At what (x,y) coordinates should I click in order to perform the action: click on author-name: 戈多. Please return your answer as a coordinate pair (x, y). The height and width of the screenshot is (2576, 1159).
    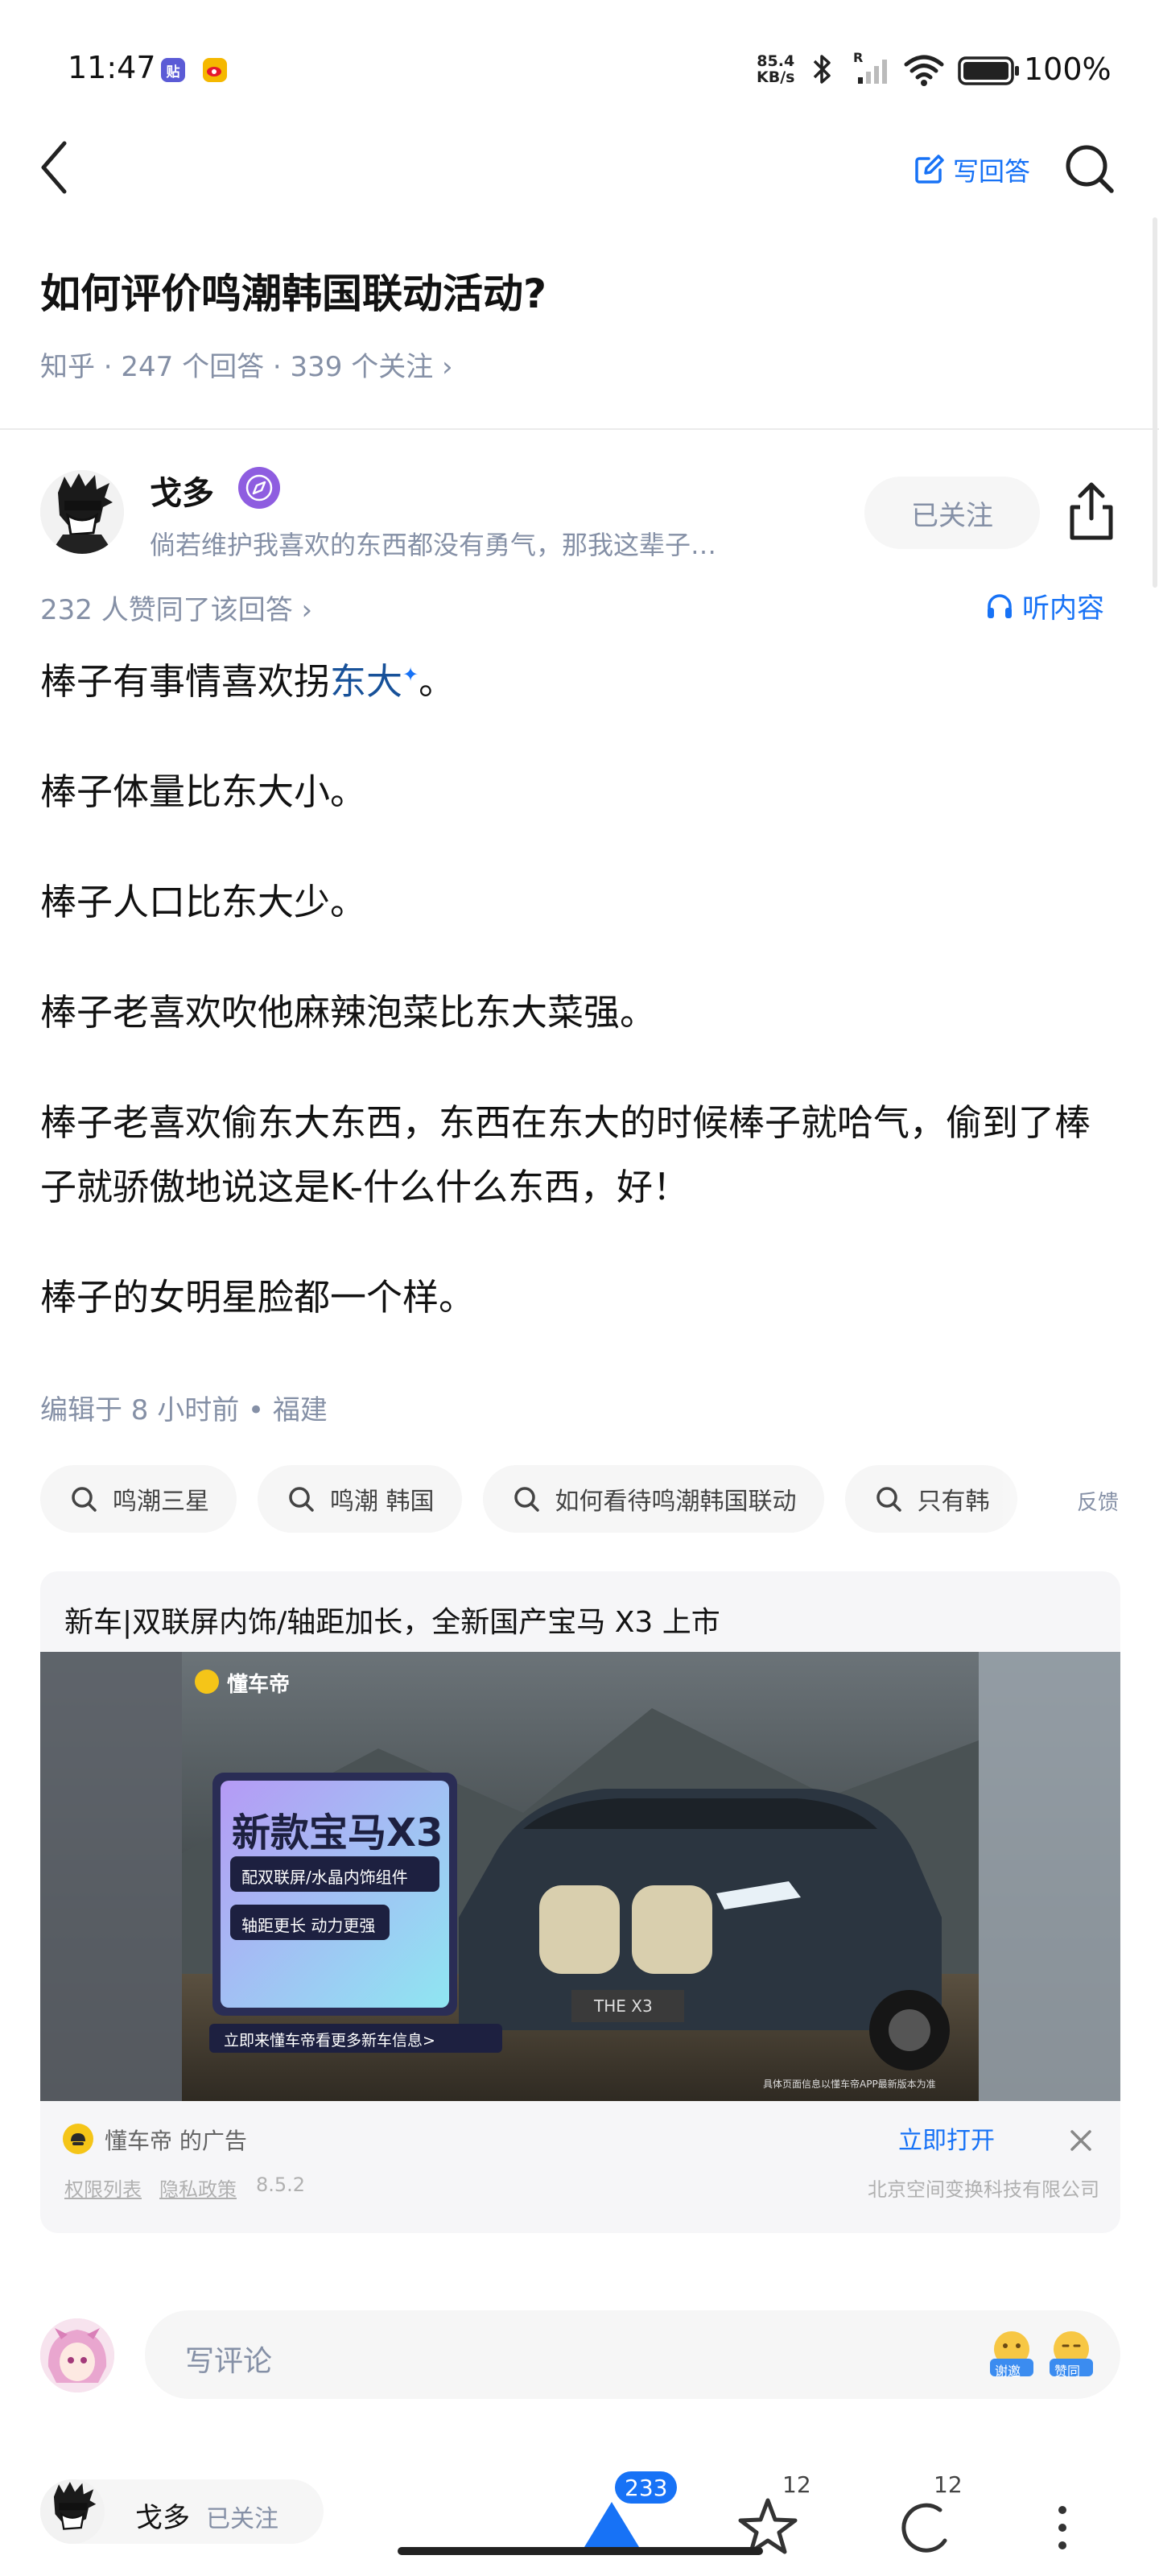
    Looking at the image, I should click on (182, 490).